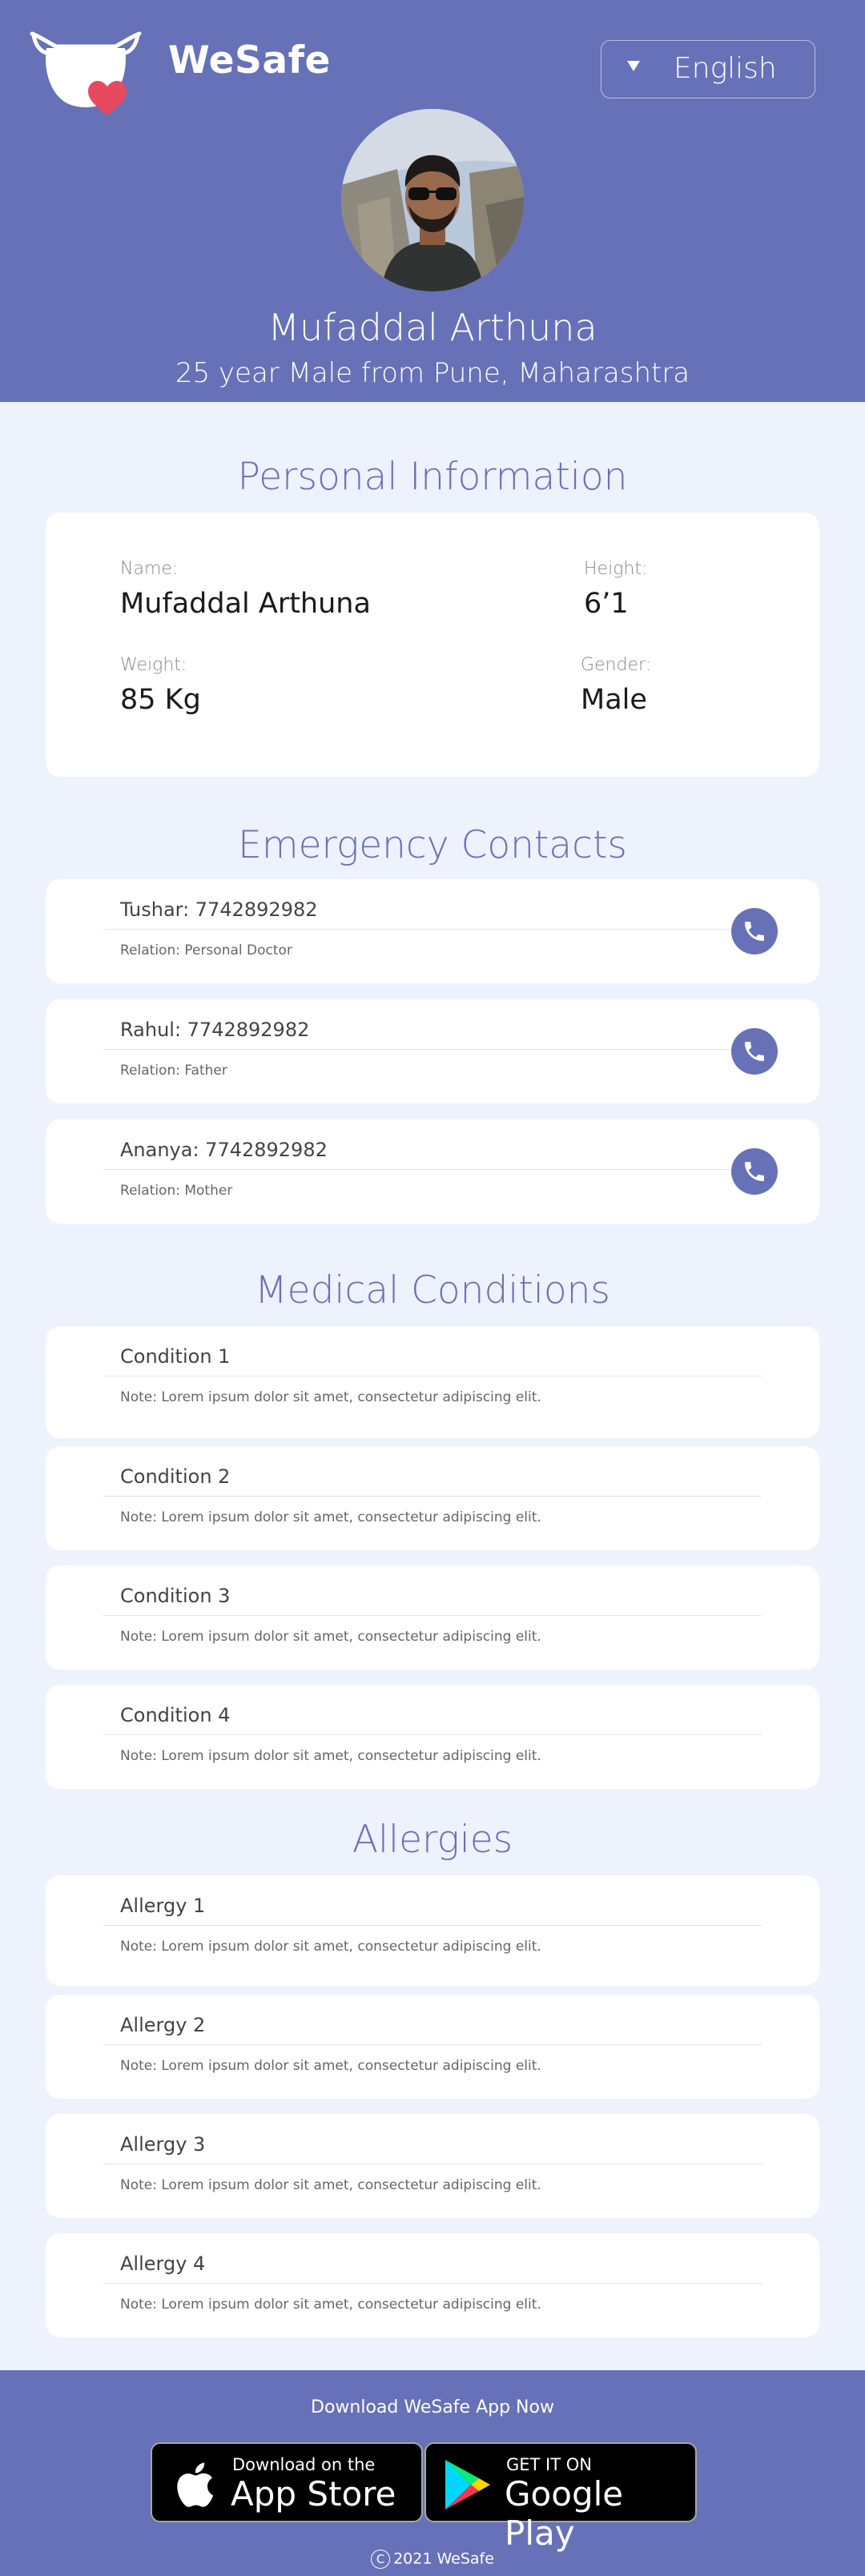  What do you see at coordinates (173, 1071) in the screenshot?
I see `contact-relation: Relation: Father` at bounding box center [173, 1071].